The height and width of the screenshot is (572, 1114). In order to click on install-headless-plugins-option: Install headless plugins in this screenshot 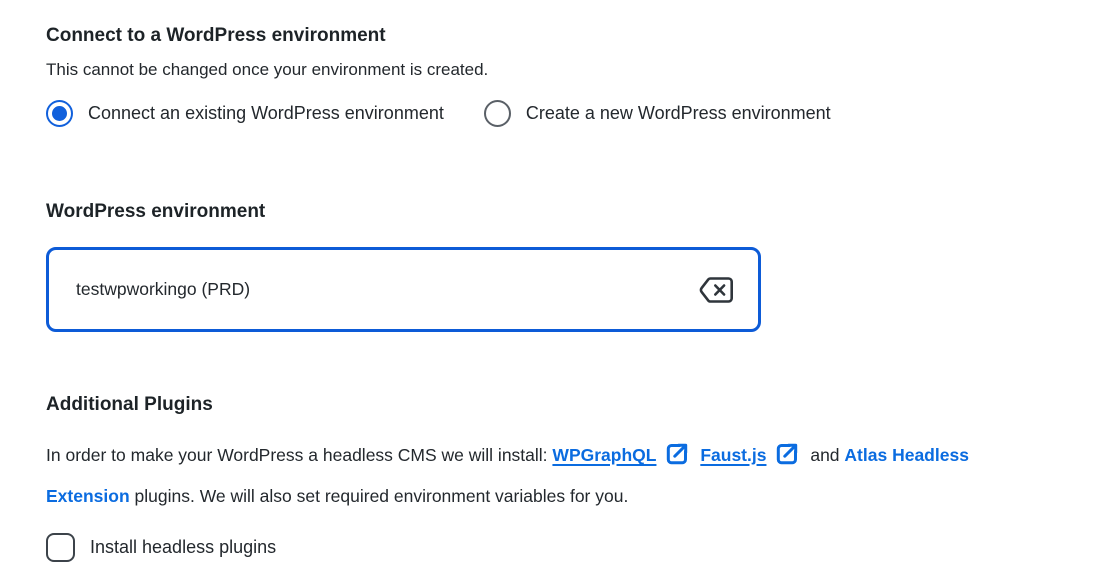, I will do `click(557, 547)`.